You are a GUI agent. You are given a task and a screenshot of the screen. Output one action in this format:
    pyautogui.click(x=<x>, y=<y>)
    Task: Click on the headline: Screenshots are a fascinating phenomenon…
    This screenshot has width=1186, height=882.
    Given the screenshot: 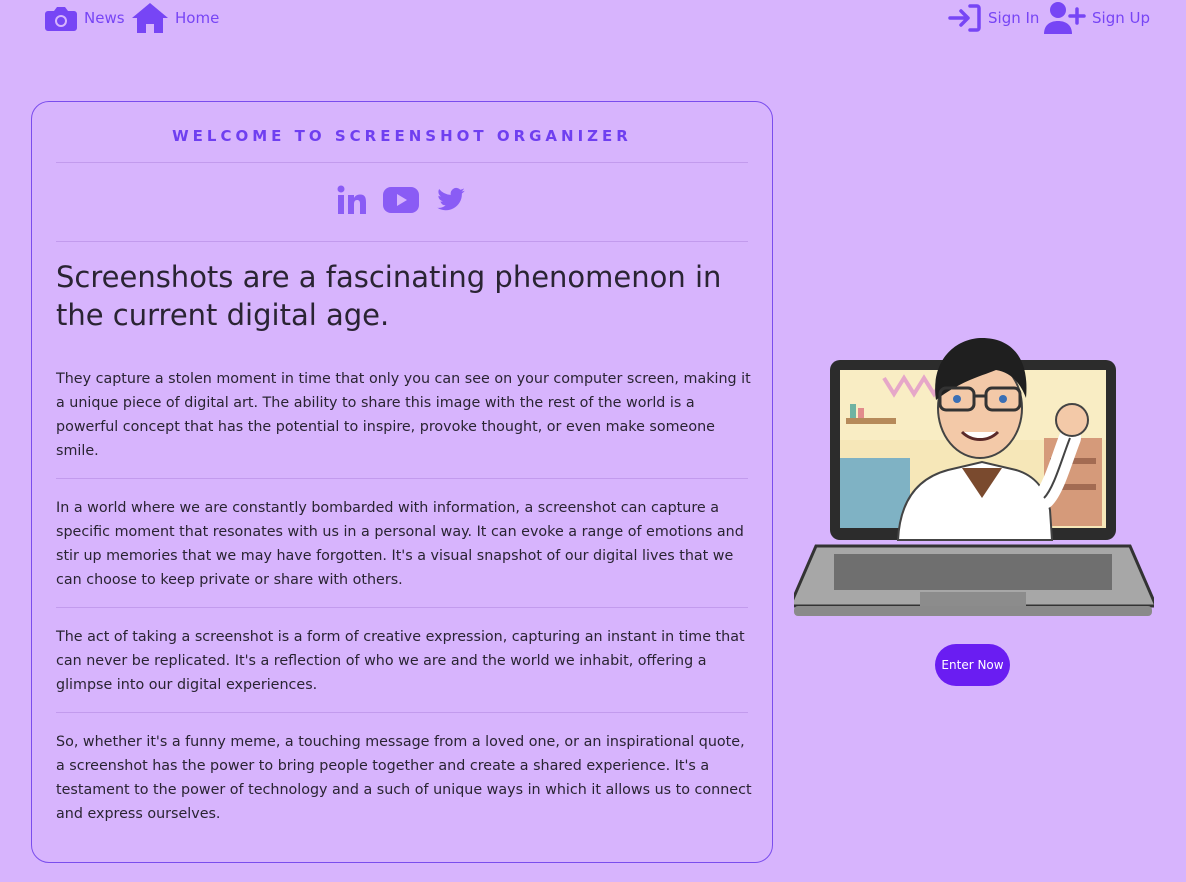 What is the action you would take?
    pyautogui.click(x=389, y=296)
    